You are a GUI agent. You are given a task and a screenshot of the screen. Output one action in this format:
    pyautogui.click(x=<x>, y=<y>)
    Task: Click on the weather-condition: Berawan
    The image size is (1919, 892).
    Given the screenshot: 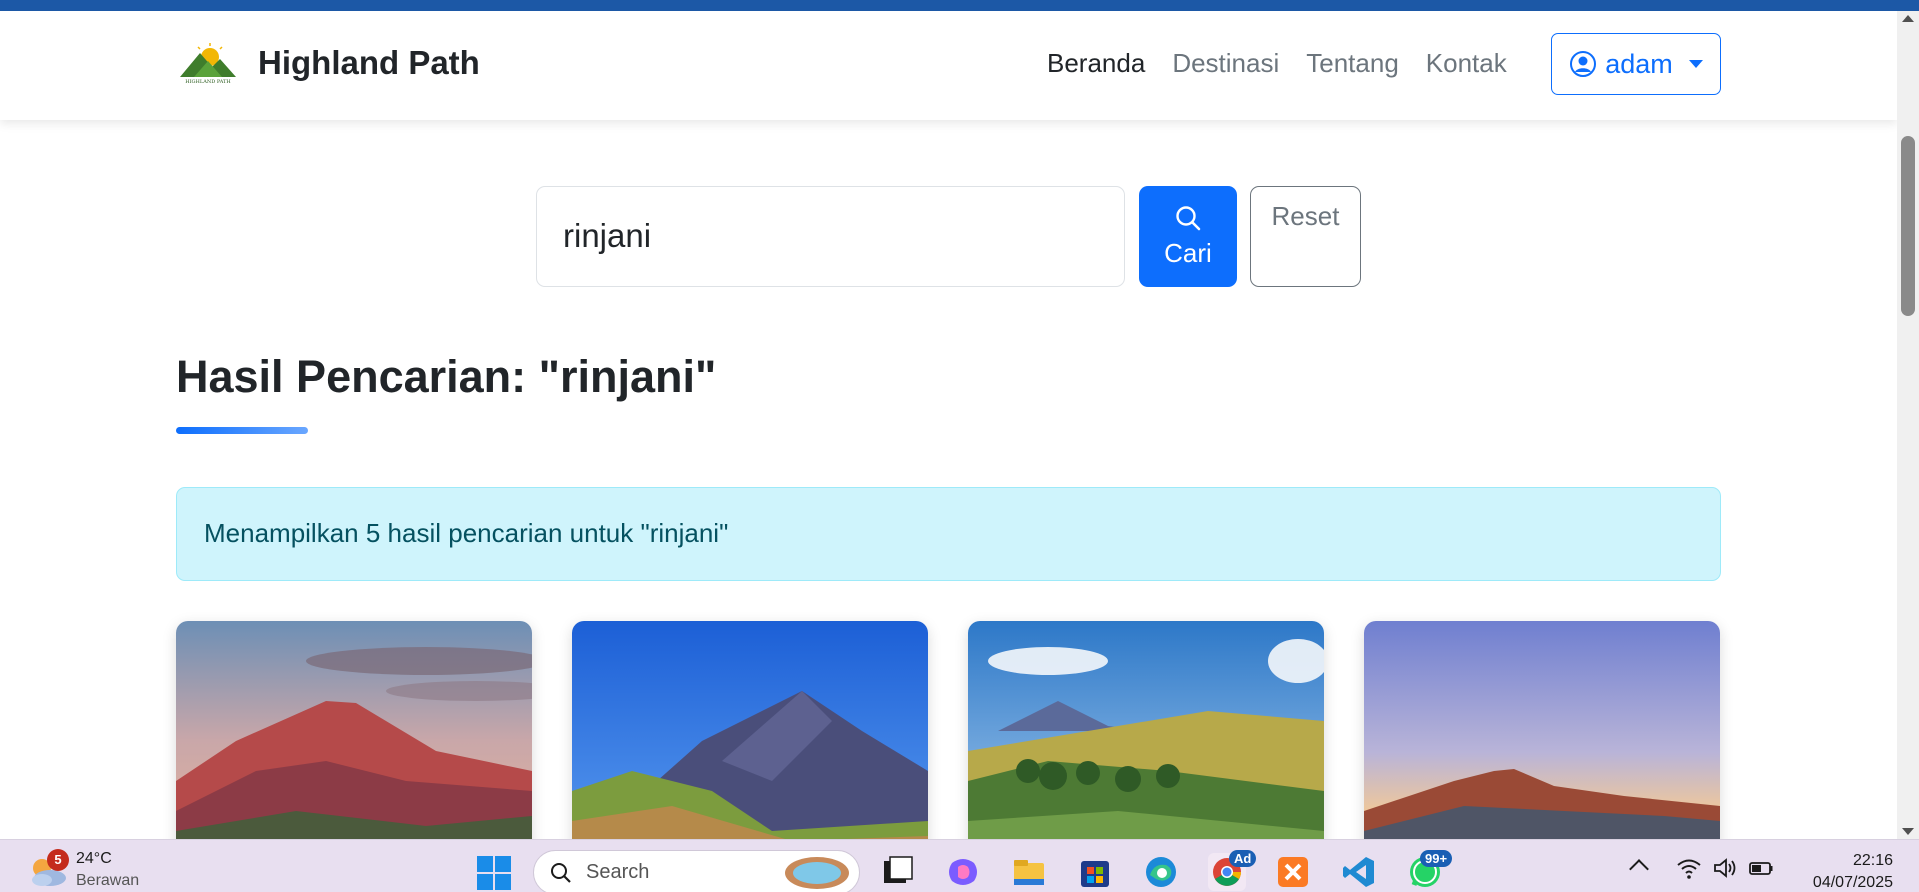 What is the action you would take?
    pyautogui.click(x=108, y=880)
    